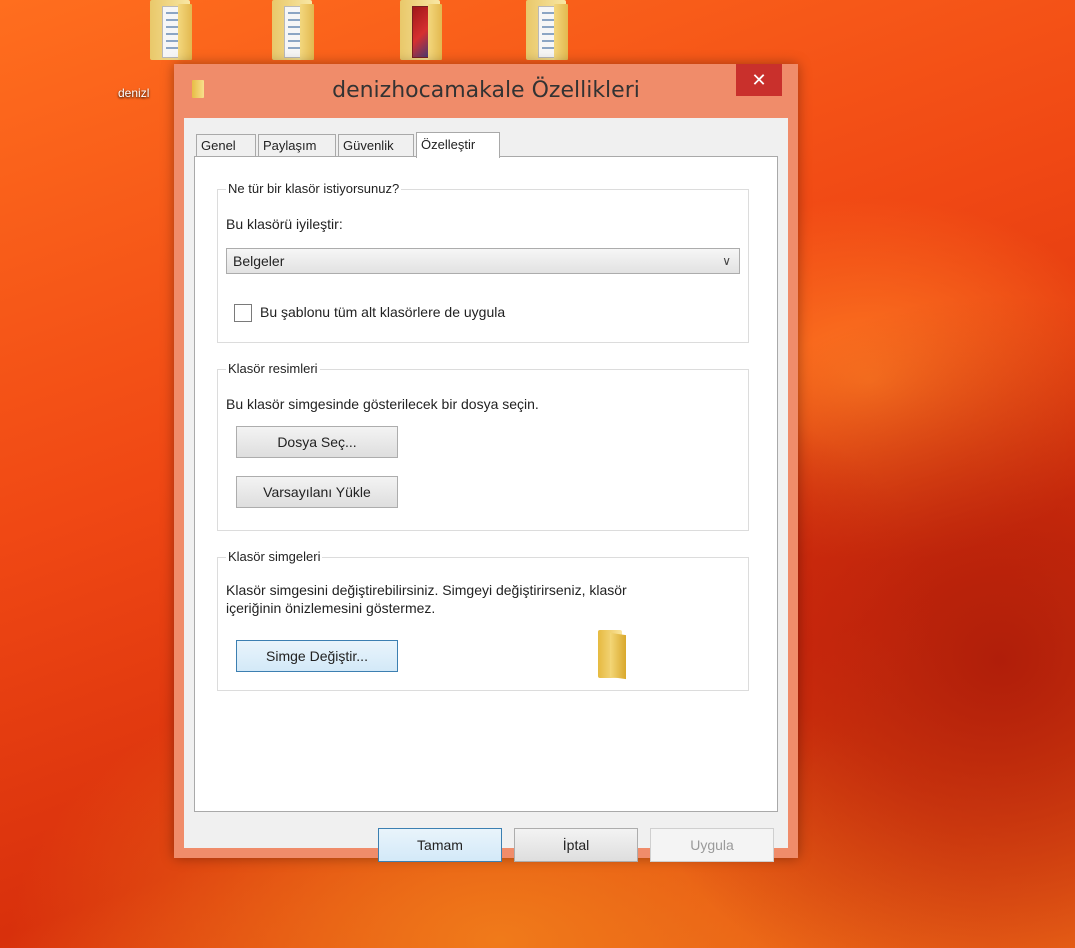  Describe the element at coordinates (440, 845) in the screenshot. I see `ok-button: Tamam` at that location.